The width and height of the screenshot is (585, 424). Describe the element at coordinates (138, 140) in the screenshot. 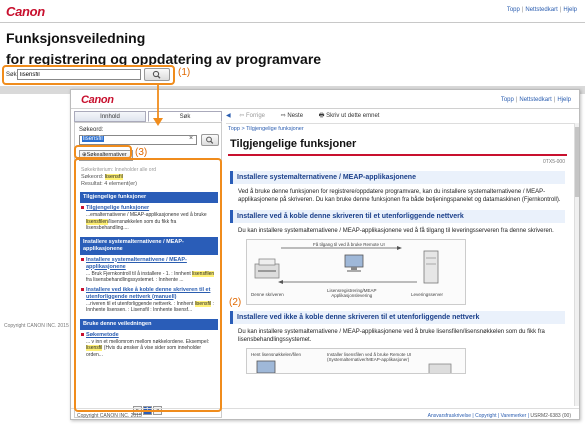

I see `keyword-input: lisensfil` at that location.